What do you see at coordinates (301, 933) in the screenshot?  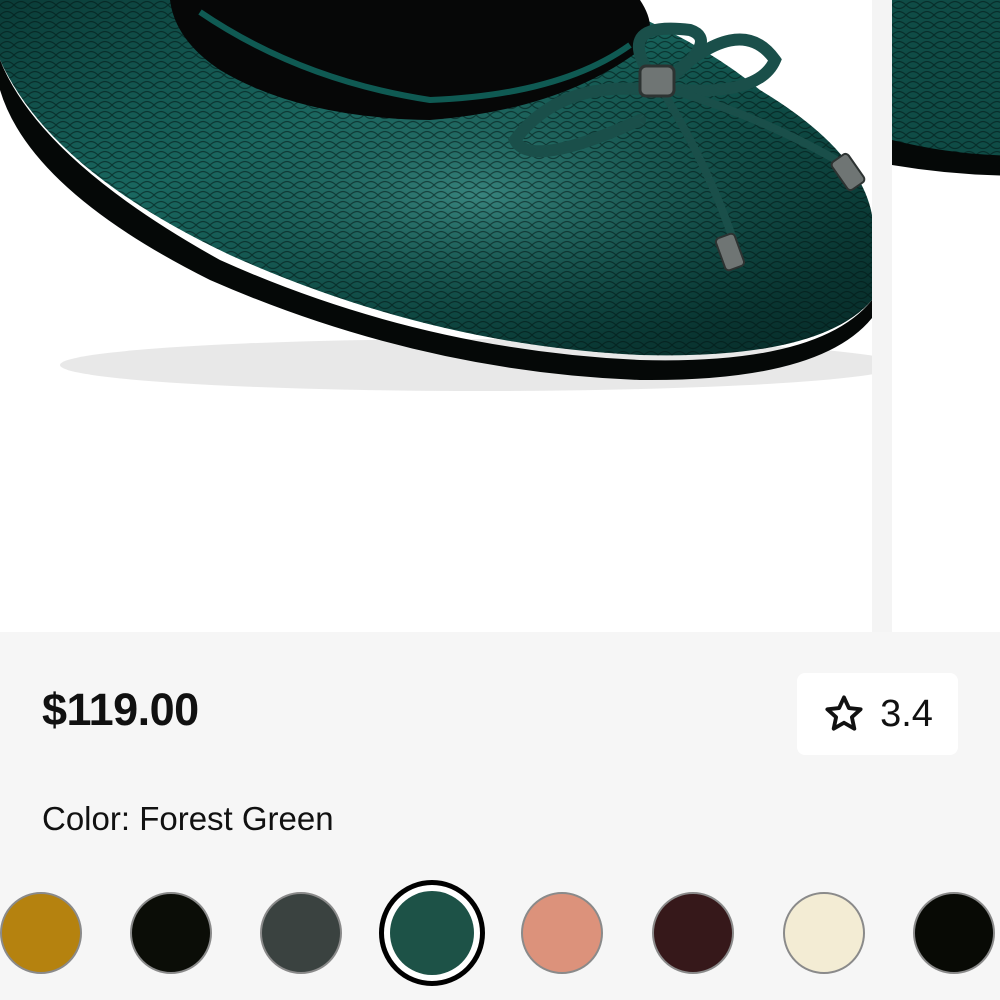 I see `swatch-charcoal` at bounding box center [301, 933].